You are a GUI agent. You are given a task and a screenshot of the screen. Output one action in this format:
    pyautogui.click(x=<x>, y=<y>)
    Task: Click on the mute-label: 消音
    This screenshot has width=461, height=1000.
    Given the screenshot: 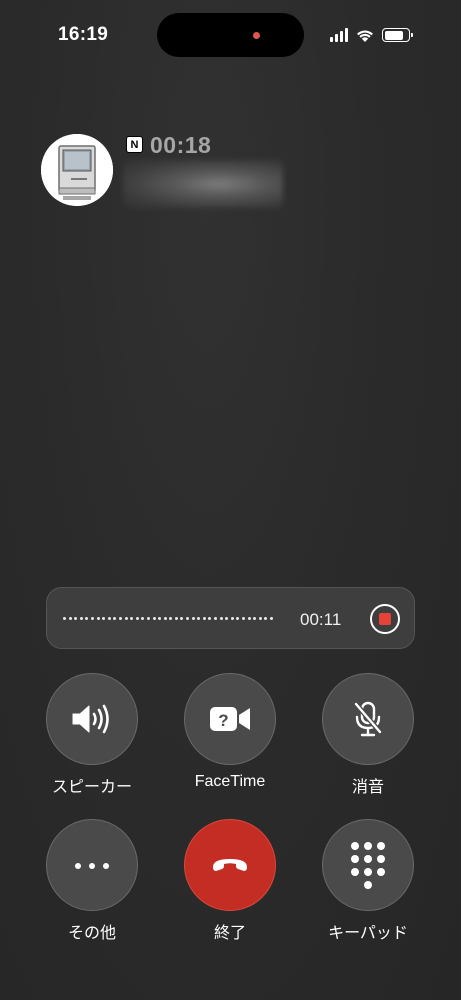 What is the action you would take?
    pyautogui.click(x=367, y=787)
    